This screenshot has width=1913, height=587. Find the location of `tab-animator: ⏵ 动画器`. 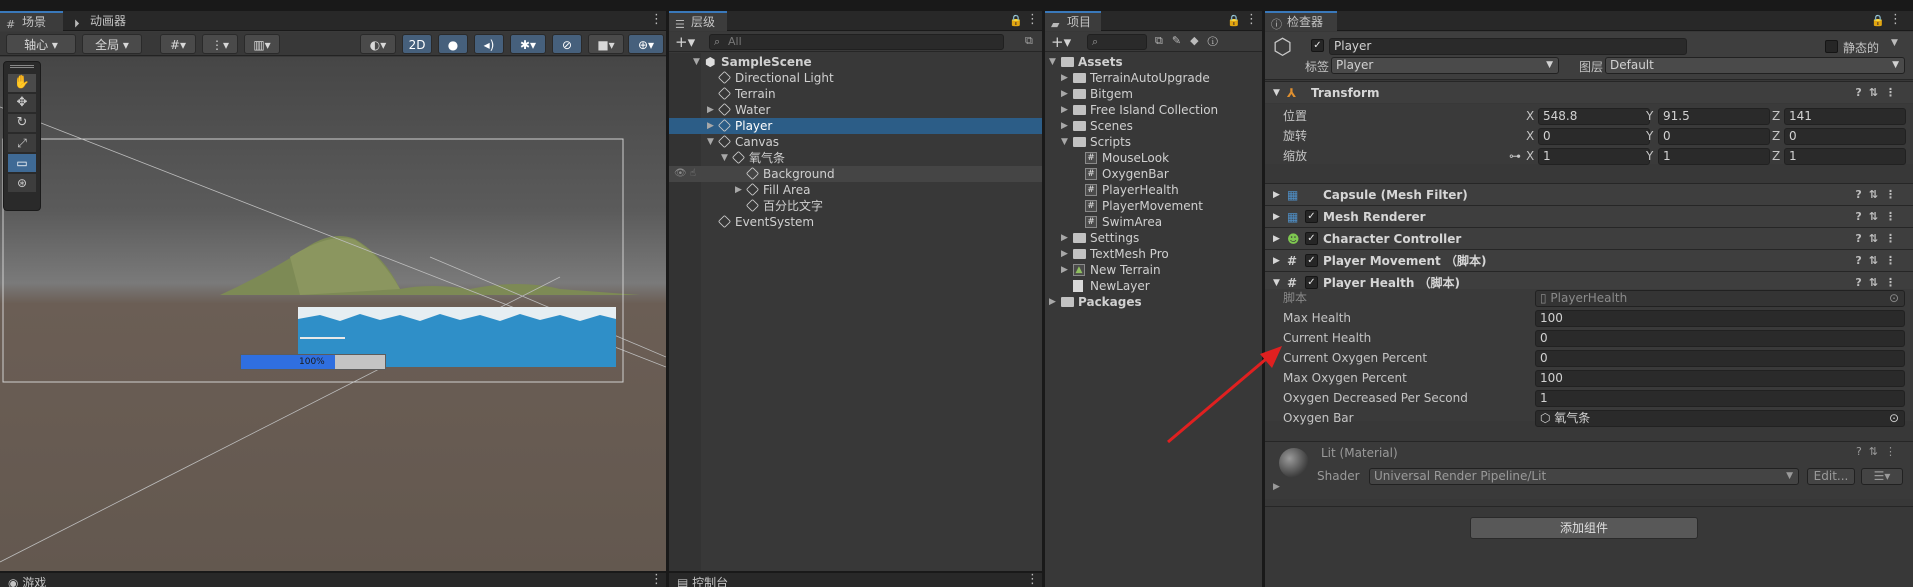

tab-animator: ⏵ 动画器 is located at coordinates (108, 21).